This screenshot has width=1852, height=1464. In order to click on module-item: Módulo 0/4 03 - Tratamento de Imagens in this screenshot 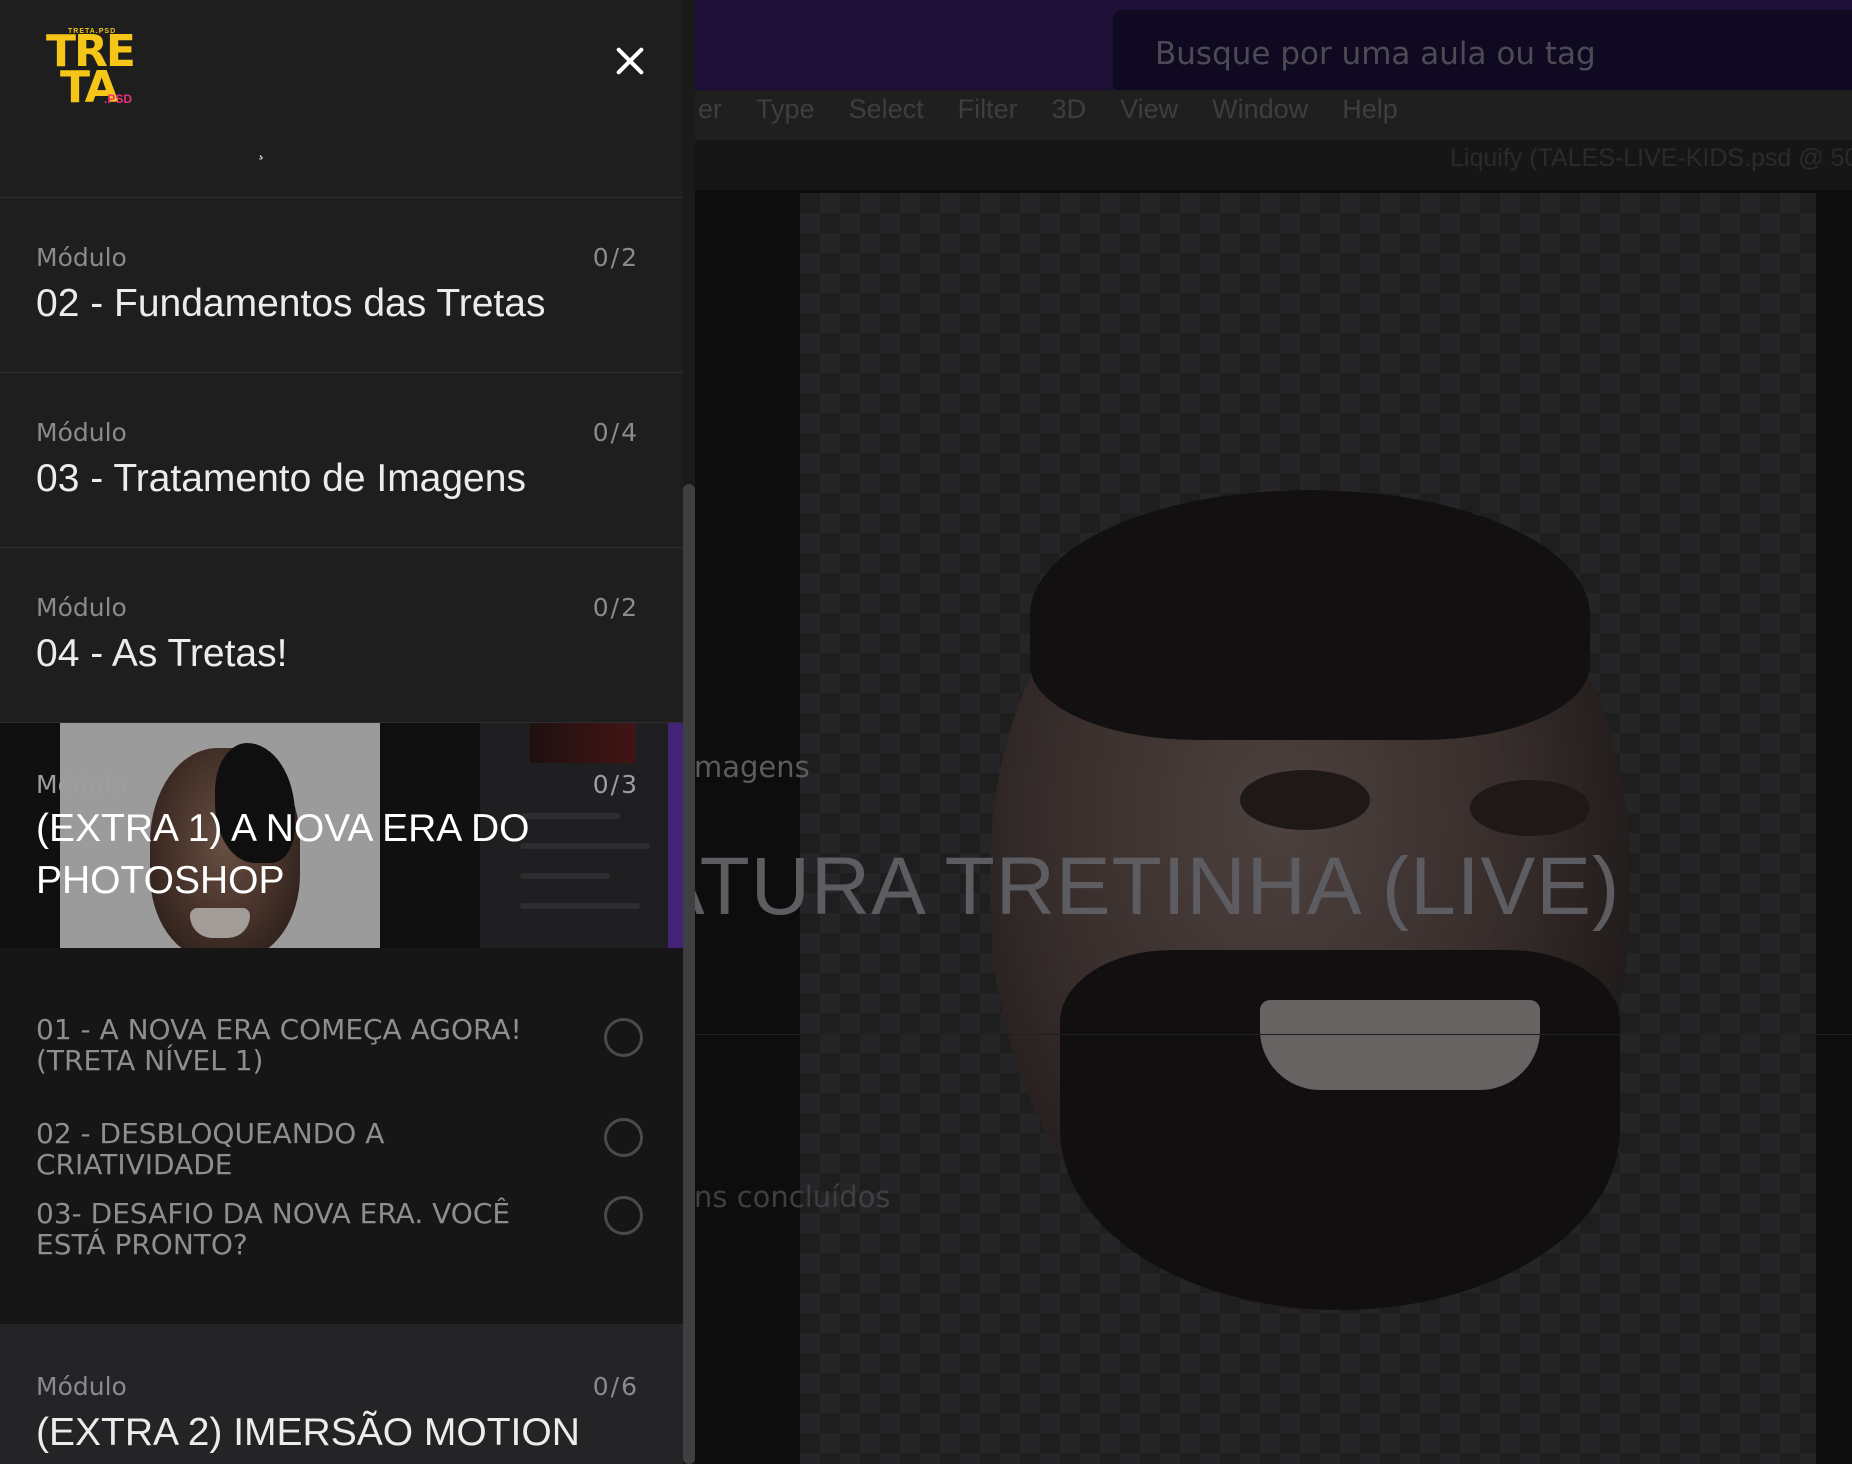, I will do `click(341, 461)`.